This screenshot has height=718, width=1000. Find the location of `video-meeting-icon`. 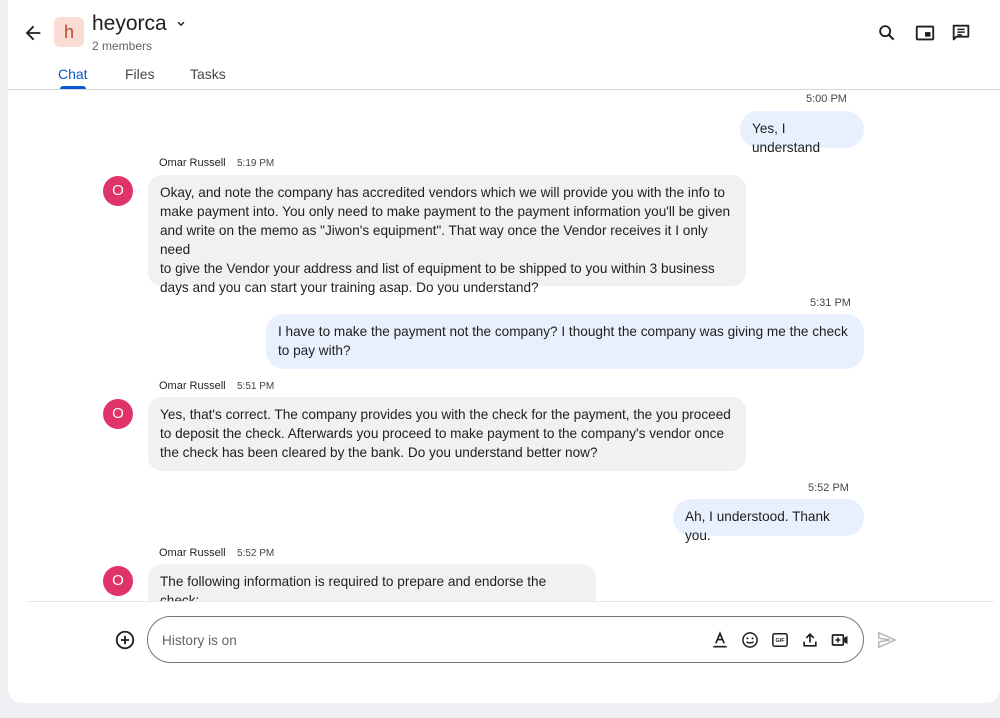

video-meeting-icon is located at coordinates (840, 640).